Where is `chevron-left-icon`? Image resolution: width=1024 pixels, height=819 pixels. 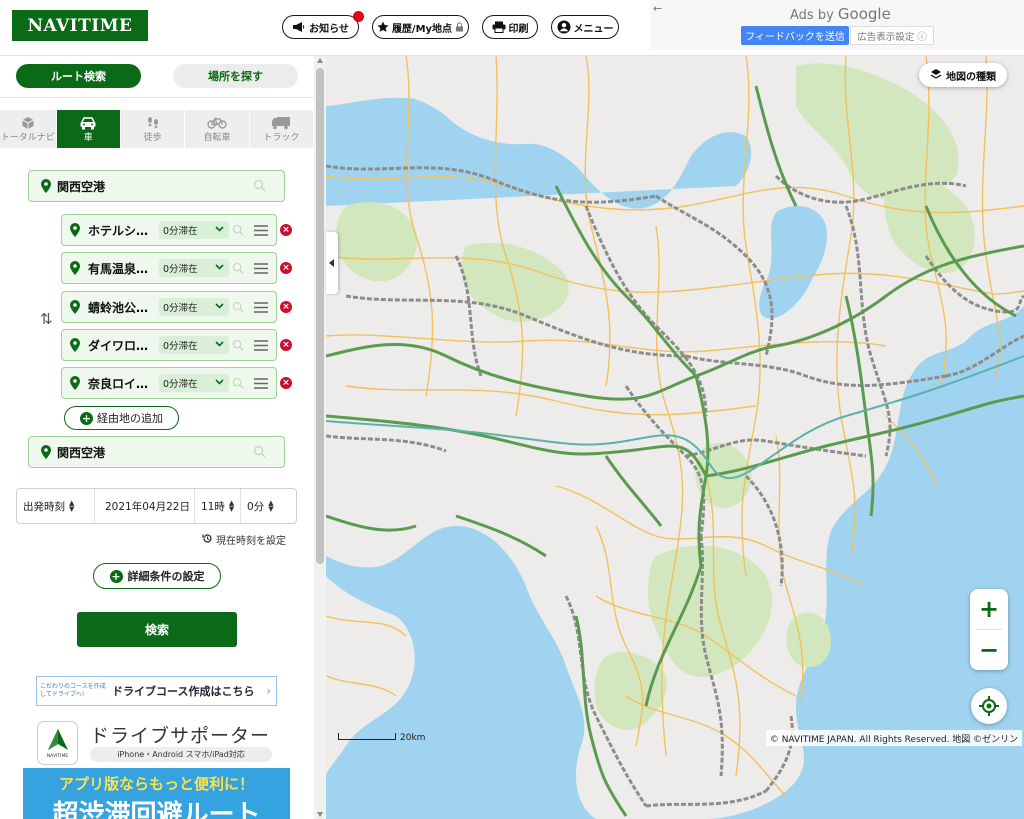 chevron-left-icon is located at coordinates (331, 263).